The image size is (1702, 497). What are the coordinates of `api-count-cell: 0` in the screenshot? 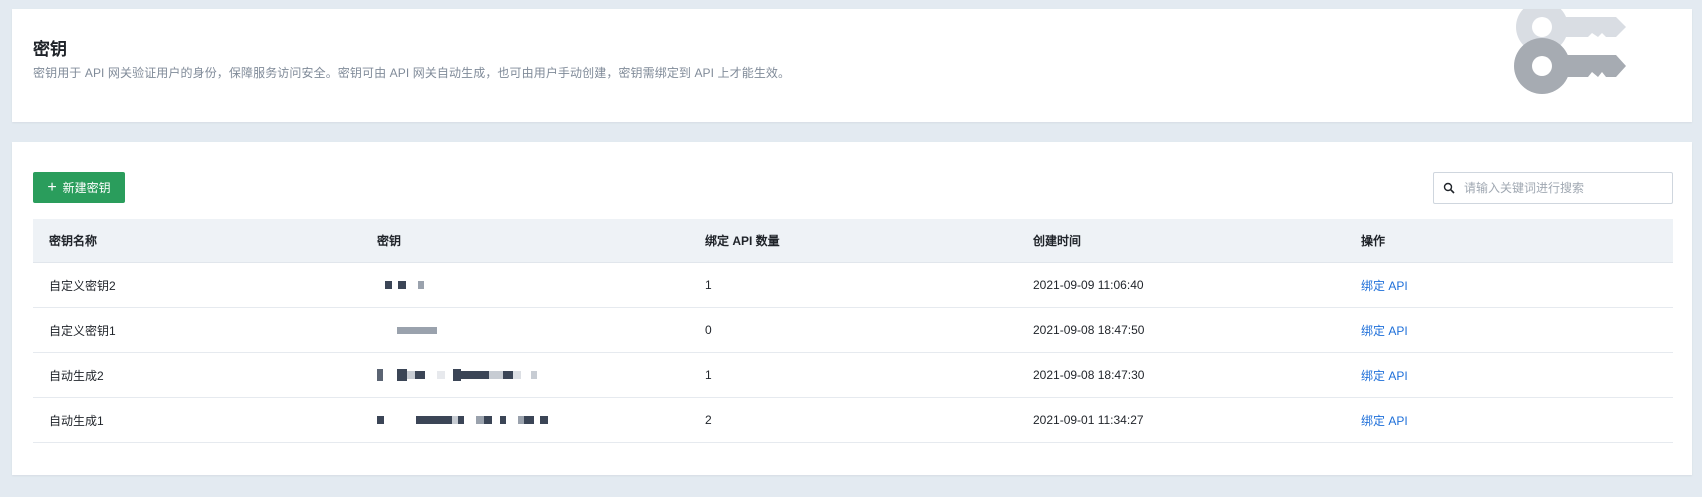 It's located at (708, 330).